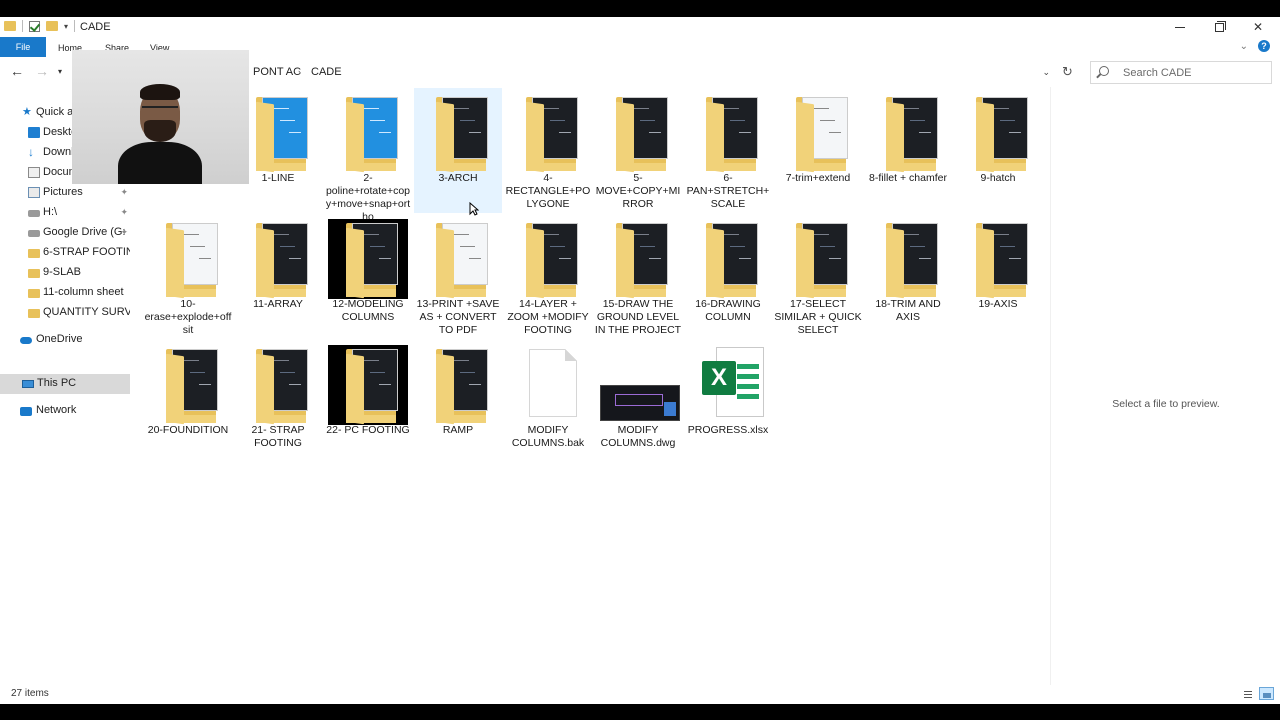 The height and width of the screenshot is (720, 1280). What do you see at coordinates (34, 213) in the screenshot?
I see `drive-icon` at bounding box center [34, 213].